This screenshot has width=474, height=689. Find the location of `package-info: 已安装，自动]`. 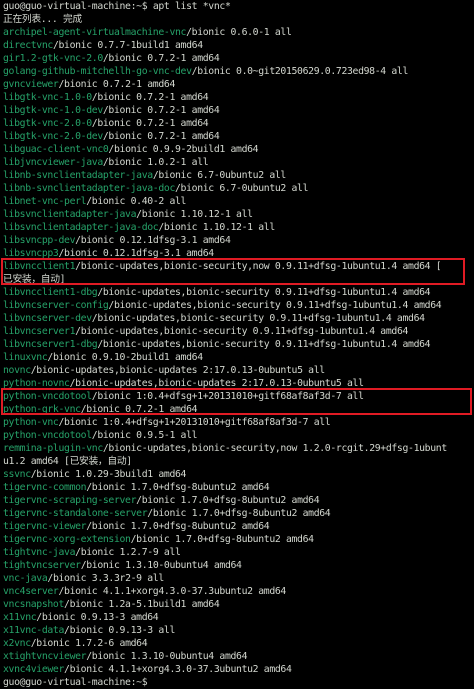

package-info: 已安装，自动] is located at coordinates (34, 279).